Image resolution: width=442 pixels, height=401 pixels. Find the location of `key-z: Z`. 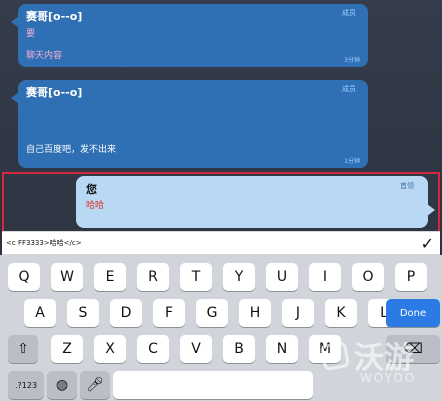

key-z: Z is located at coordinates (67, 349).